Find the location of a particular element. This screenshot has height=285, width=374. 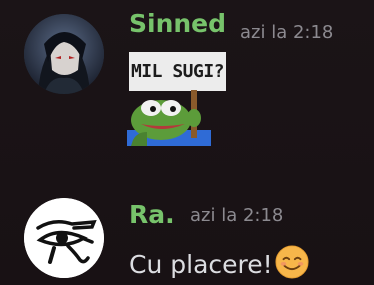

author-name: Sinned is located at coordinates (177, 24).